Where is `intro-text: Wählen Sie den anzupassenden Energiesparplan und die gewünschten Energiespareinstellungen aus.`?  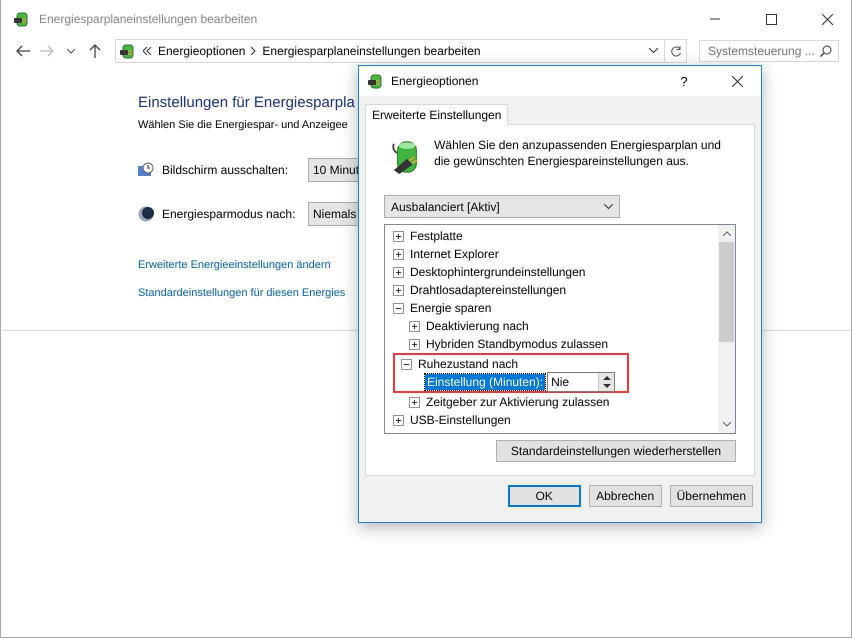
intro-text: Wählen Sie den anzupassenden Energiesparplan und die gewünschten Energiespareinstellungen aus. is located at coordinates (578, 153).